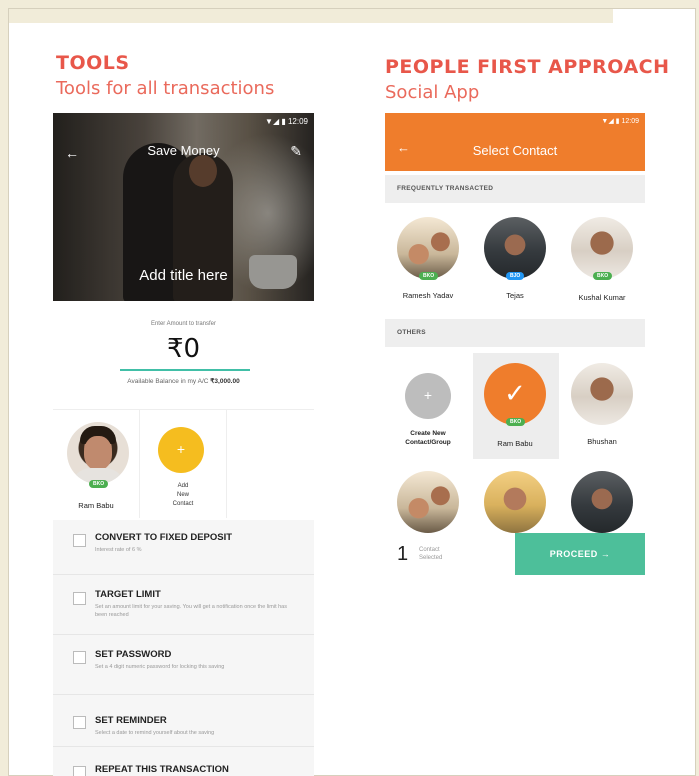 The width and height of the screenshot is (699, 776). What do you see at coordinates (183, 207) in the screenshot?
I see `hero-photo: ▼◢ ▮ 12:09 ← Save Money ✎ Add title here` at bounding box center [183, 207].